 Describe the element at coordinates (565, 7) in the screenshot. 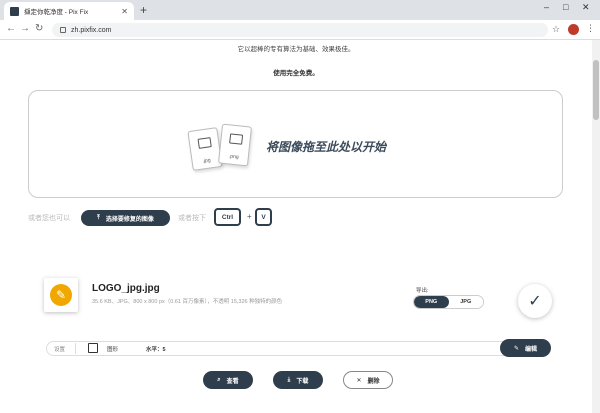

I see `maximize-icon: □` at that location.